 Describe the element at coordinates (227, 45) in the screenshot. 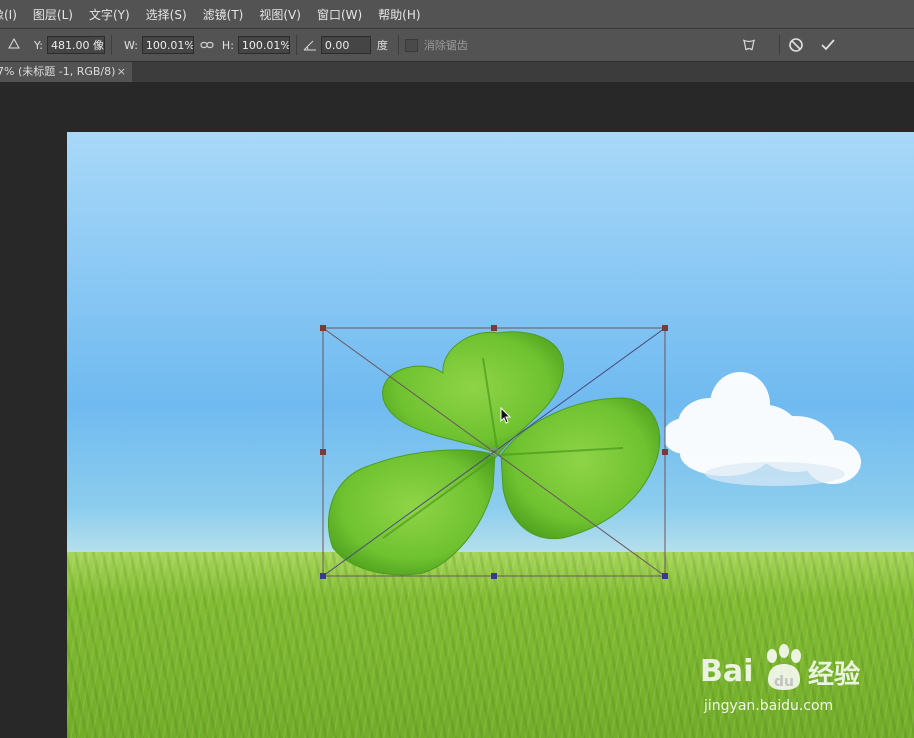

I see `h-label: H:` at that location.